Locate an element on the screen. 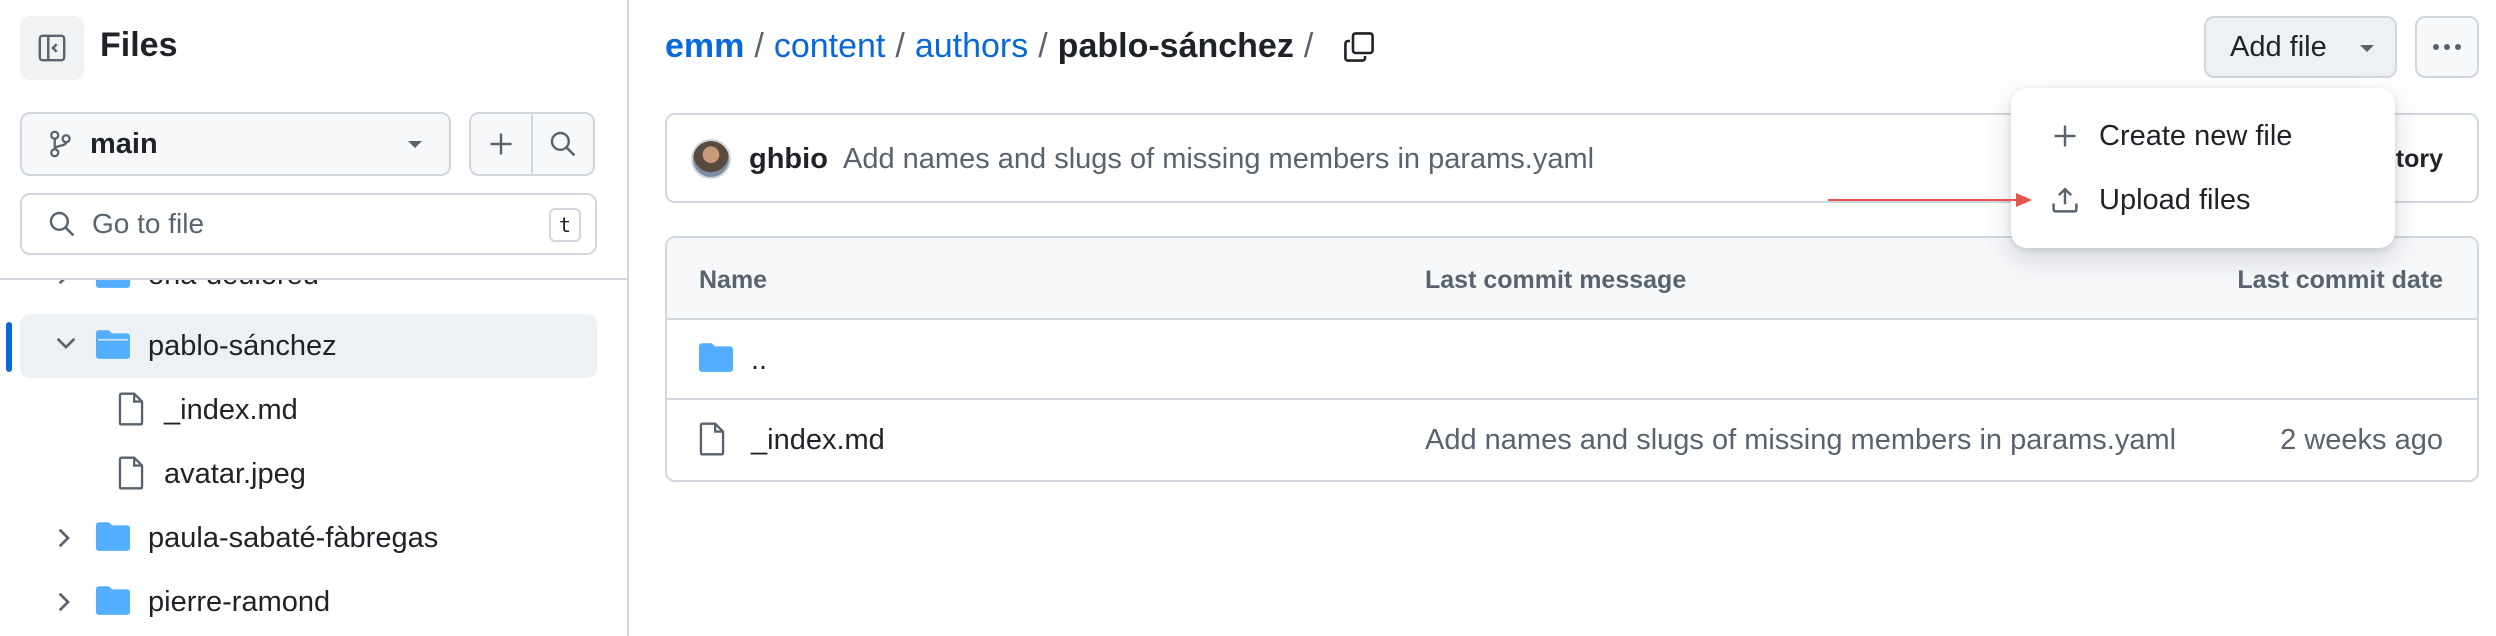  tree-item-pierre-ramond: pierre-ramond is located at coordinates (308, 602).